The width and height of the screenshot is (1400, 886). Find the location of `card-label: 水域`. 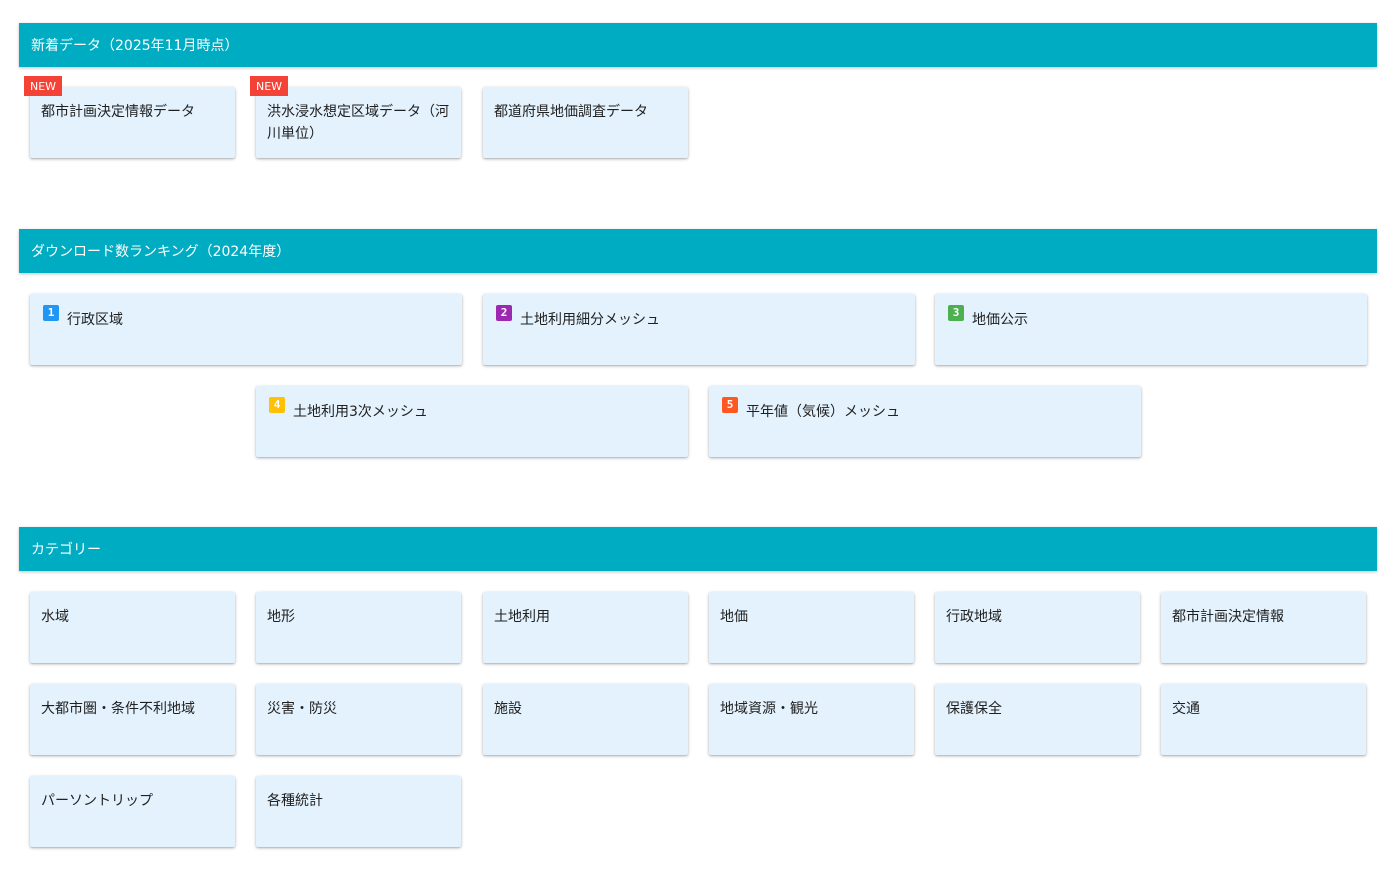

card-label: 水域 is located at coordinates (55, 617).